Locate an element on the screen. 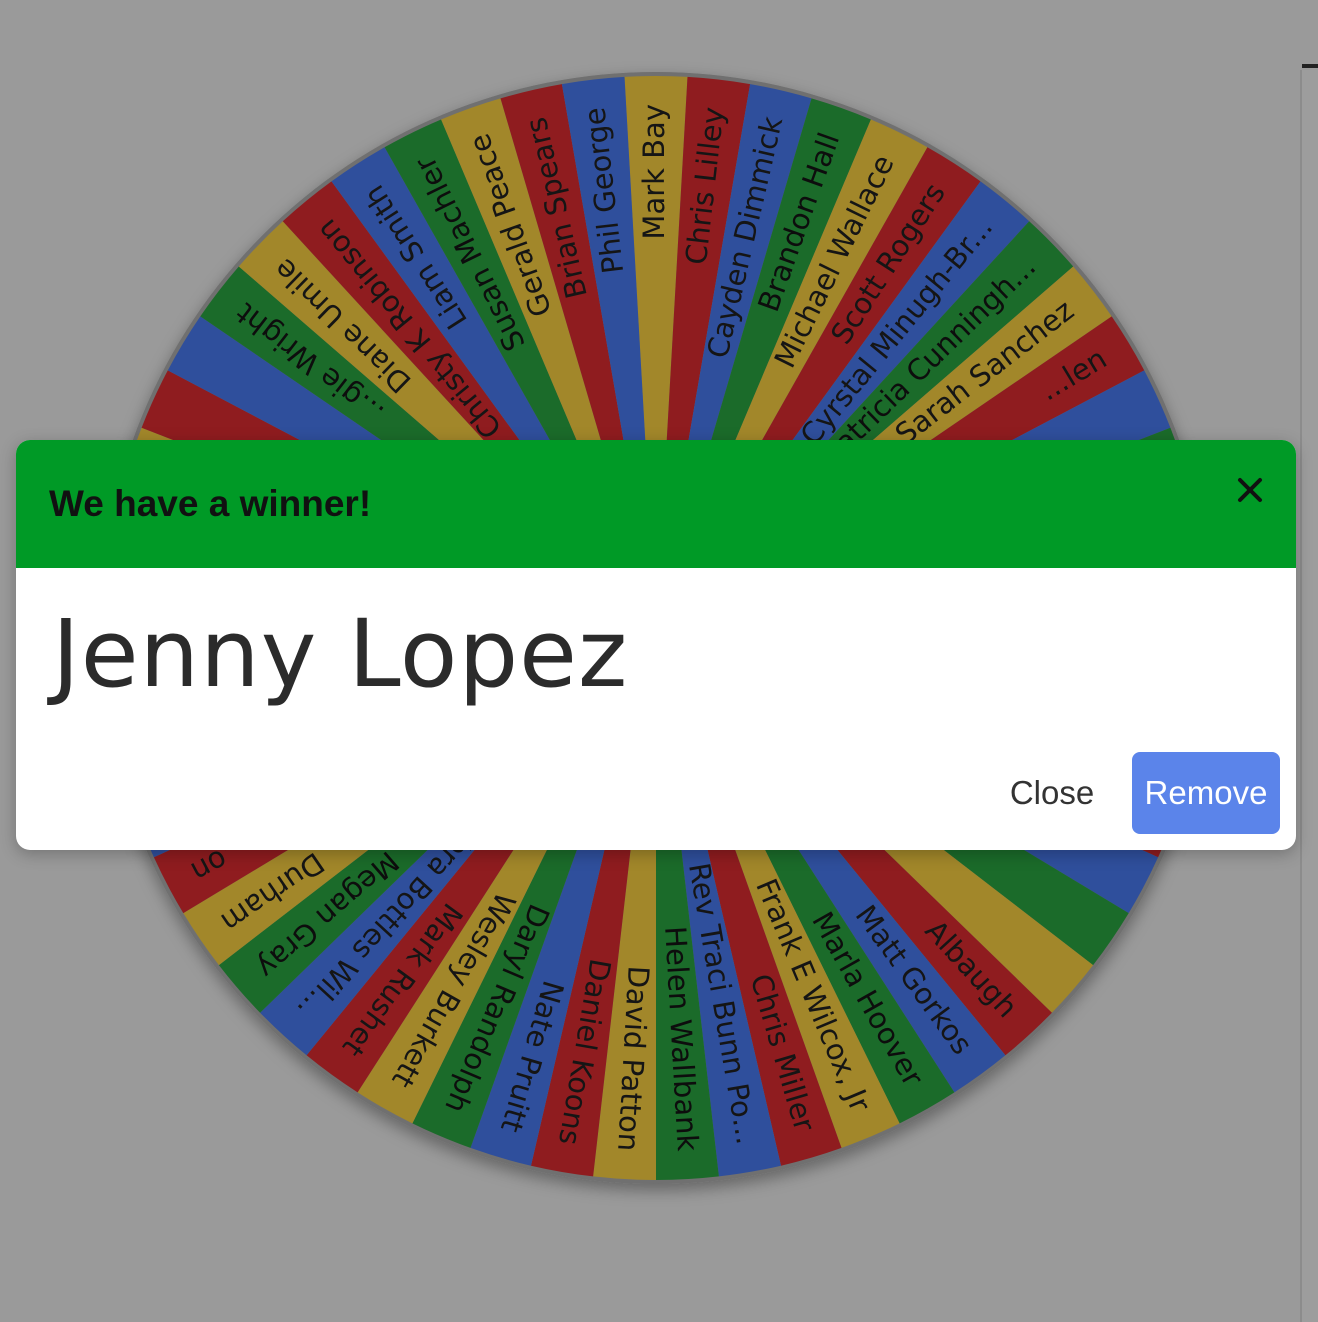 This screenshot has width=1318, height=1322. wheel-segment-label: Mark Bay is located at coordinates (654, 172).